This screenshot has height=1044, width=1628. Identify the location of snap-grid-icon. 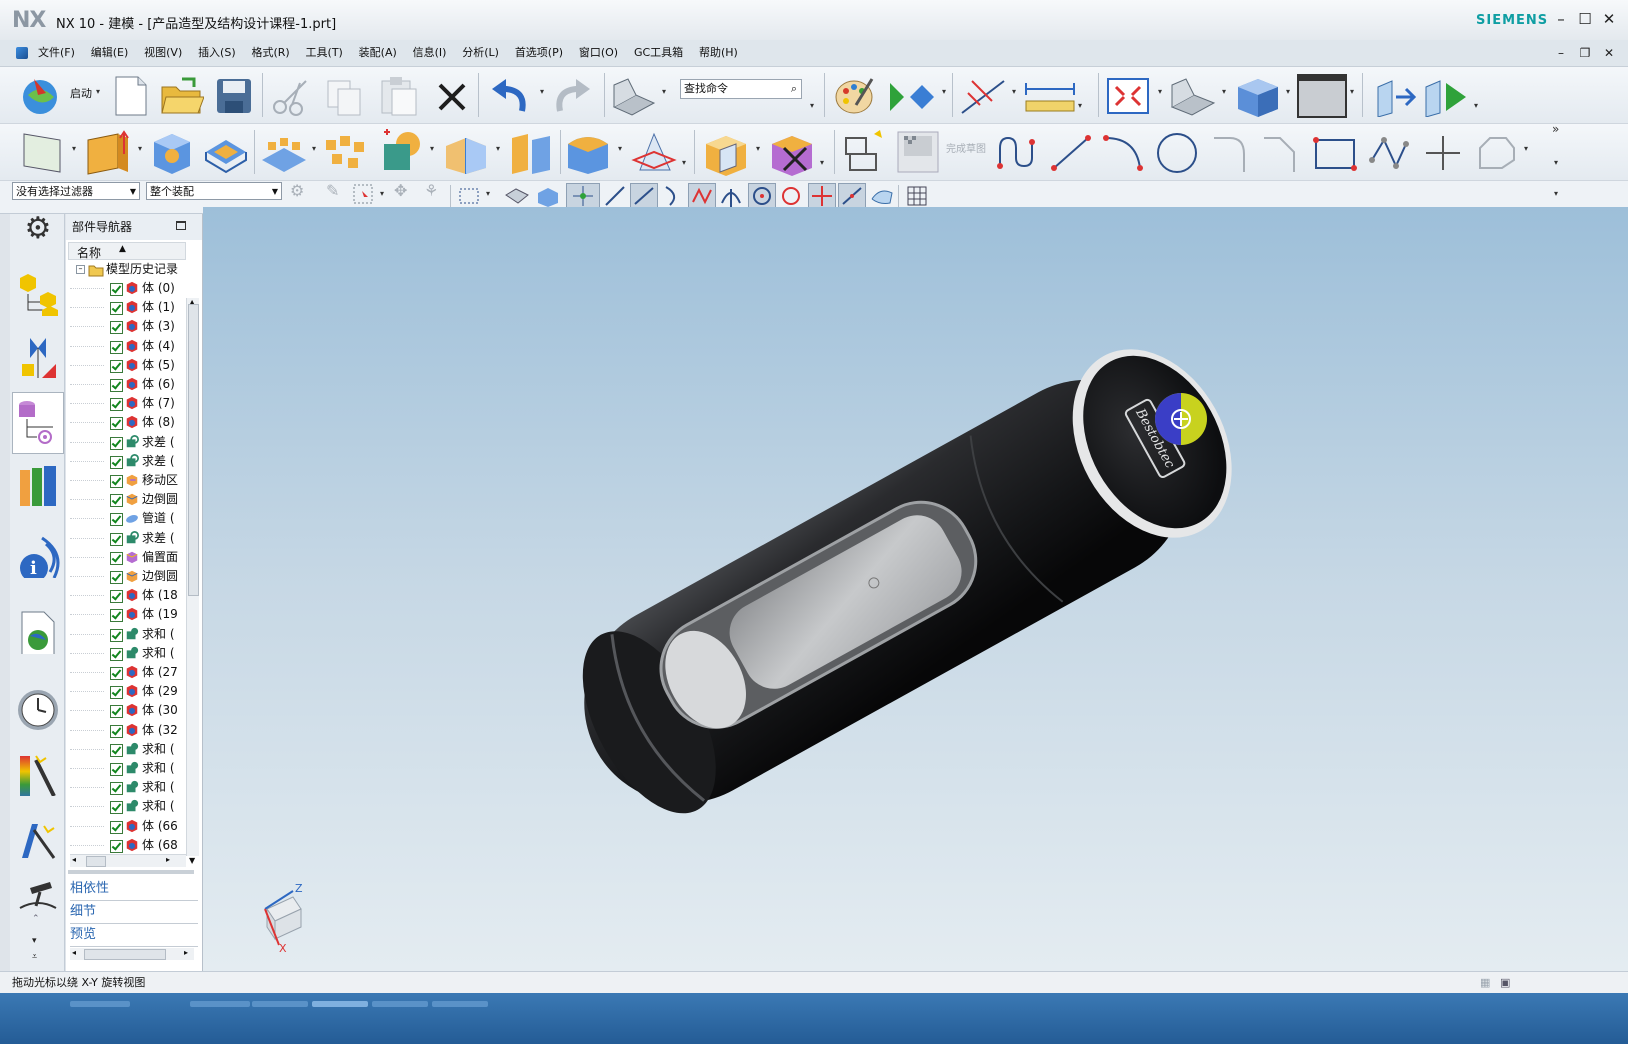
(918, 196).